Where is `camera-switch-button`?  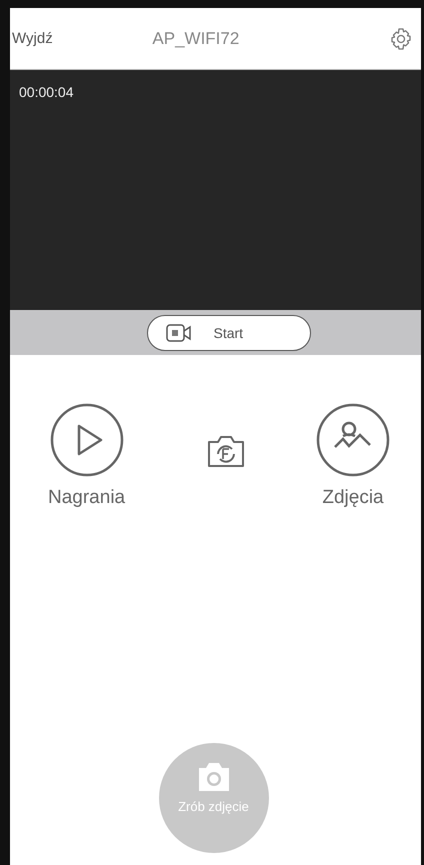 camera-switch-button is located at coordinates (226, 451).